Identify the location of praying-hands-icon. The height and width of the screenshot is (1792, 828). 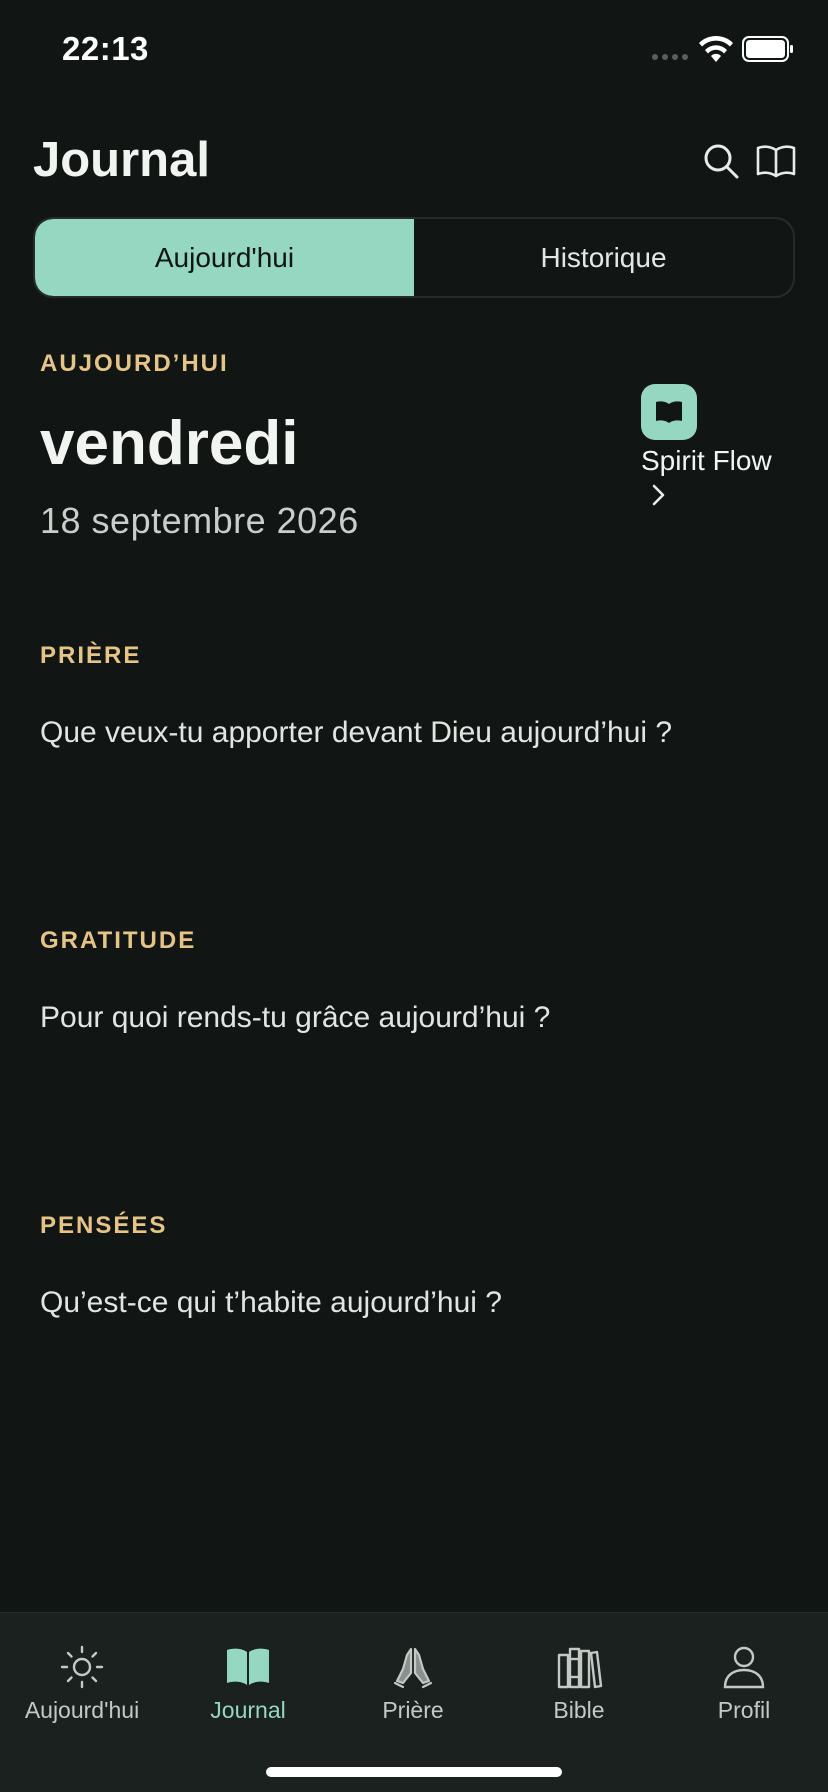
(413, 1668).